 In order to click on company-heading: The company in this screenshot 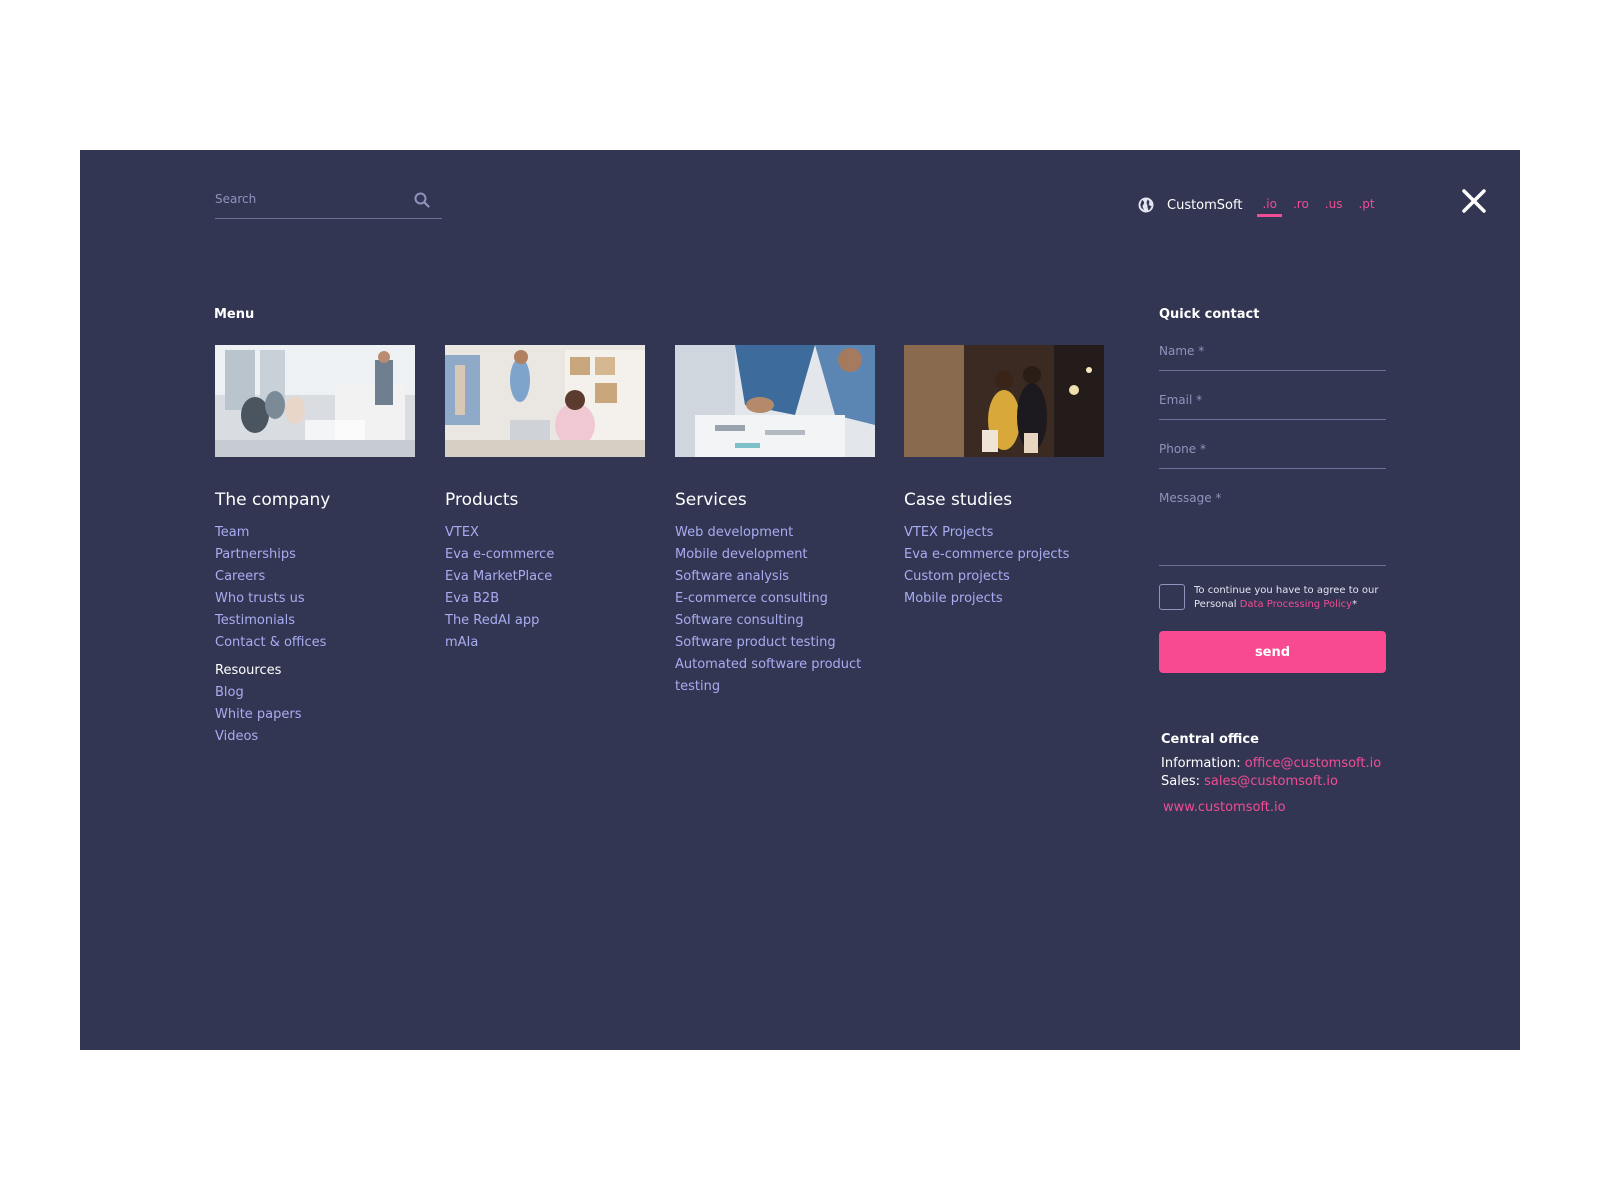, I will do `click(273, 500)`.